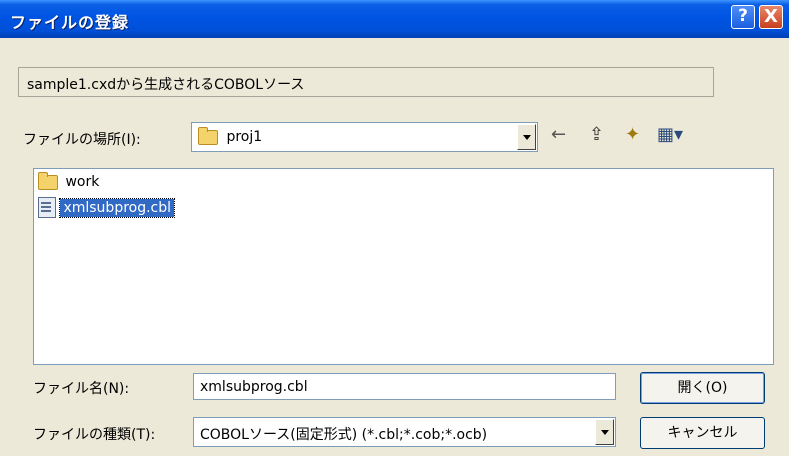  Describe the element at coordinates (702, 388) in the screenshot. I see `open-button: 開く(O)` at that location.